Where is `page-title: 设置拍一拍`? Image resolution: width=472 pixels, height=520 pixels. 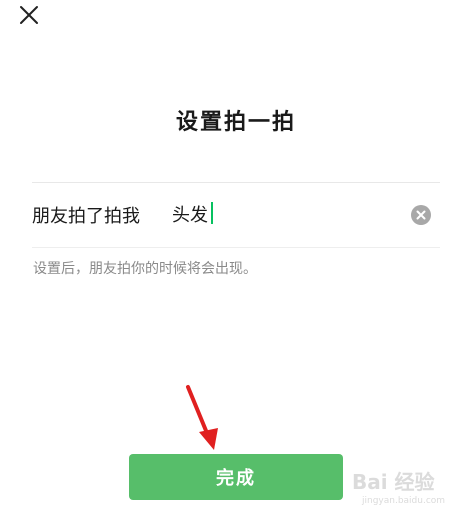 page-title: 设置拍一拍 is located at coordinates (235, 122).